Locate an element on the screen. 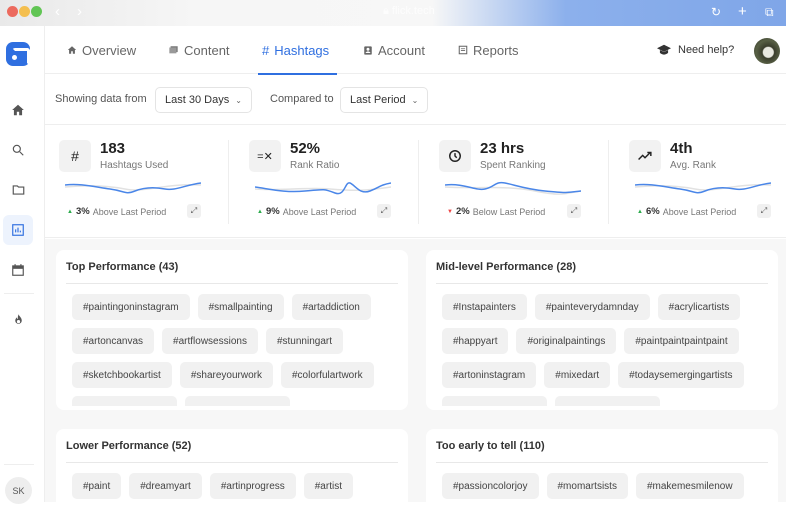 The width and height of the screenshot is (786, 519). sidebar-item-home is located at coordinates (18, 110).